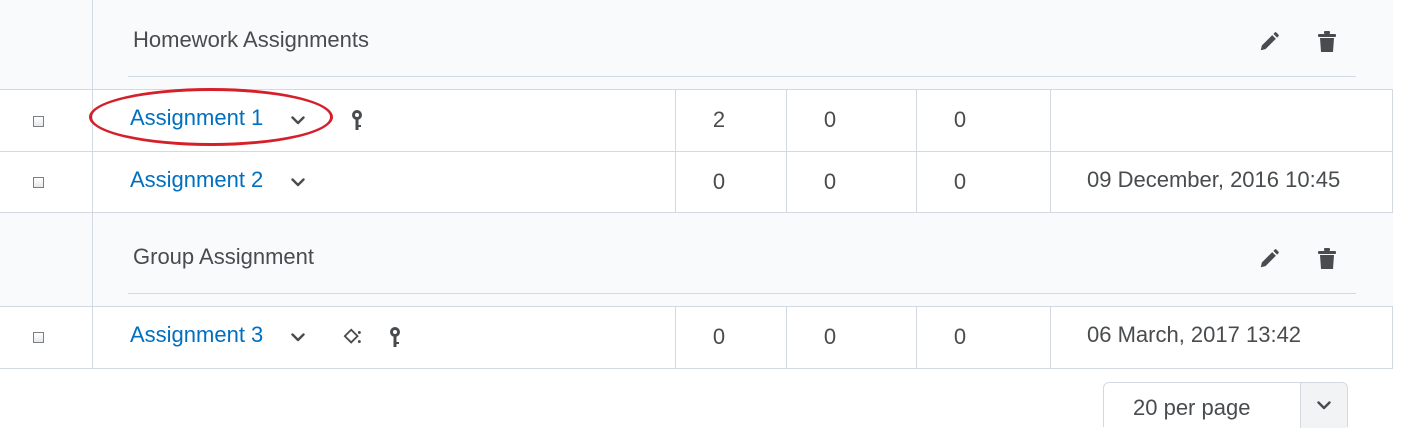  What do you see at coordinates (196, 335) in the screenshot?
I see `assignment-link: Assignment 3` at bounding box center [196, 335].